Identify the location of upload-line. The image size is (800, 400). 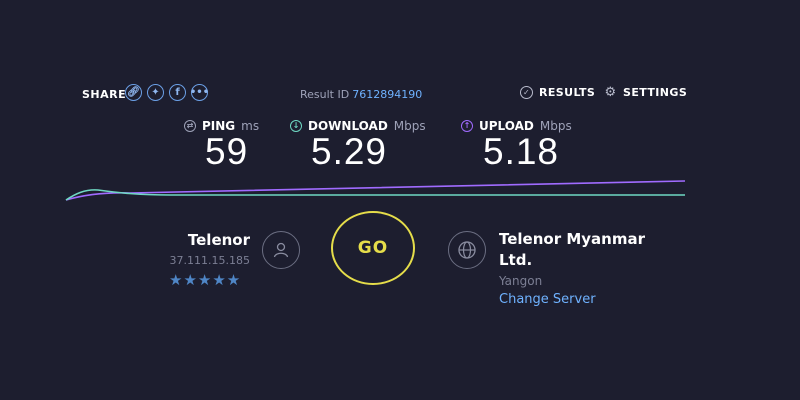
(375, 190).